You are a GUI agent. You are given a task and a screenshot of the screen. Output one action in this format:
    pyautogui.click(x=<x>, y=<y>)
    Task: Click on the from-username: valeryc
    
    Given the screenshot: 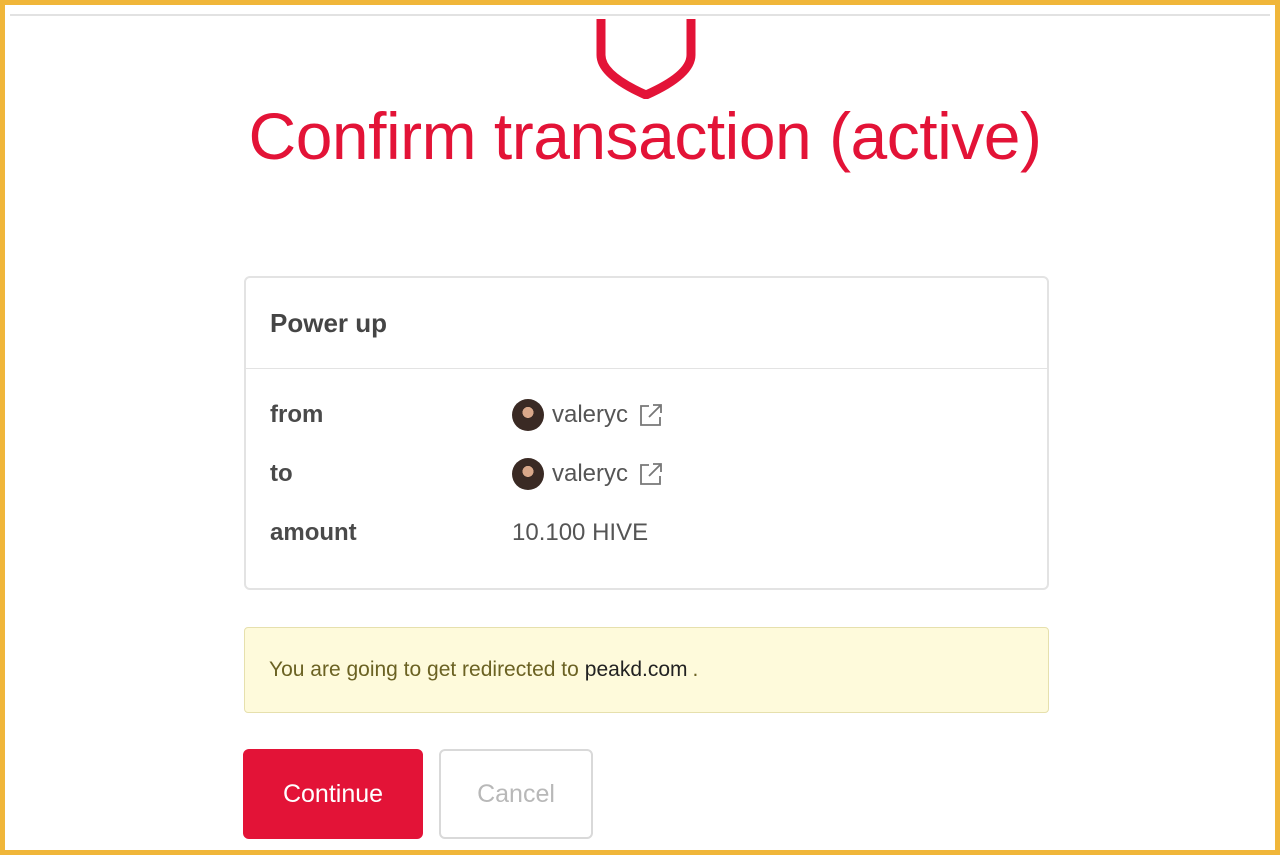 What is the action you would take?
    pyautogui.click(x=590, y=415)
    